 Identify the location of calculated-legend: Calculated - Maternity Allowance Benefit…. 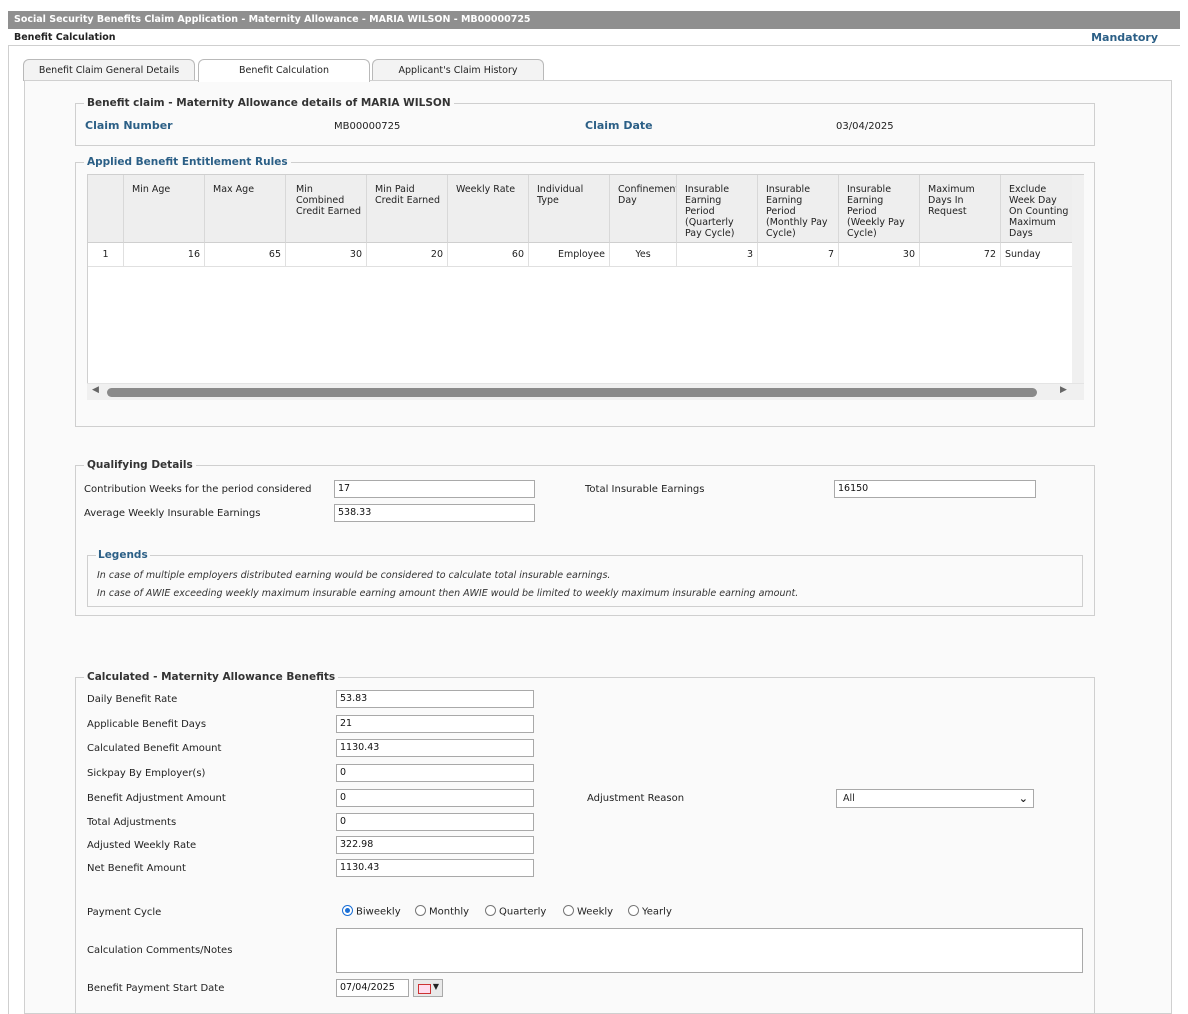
(211, 677).